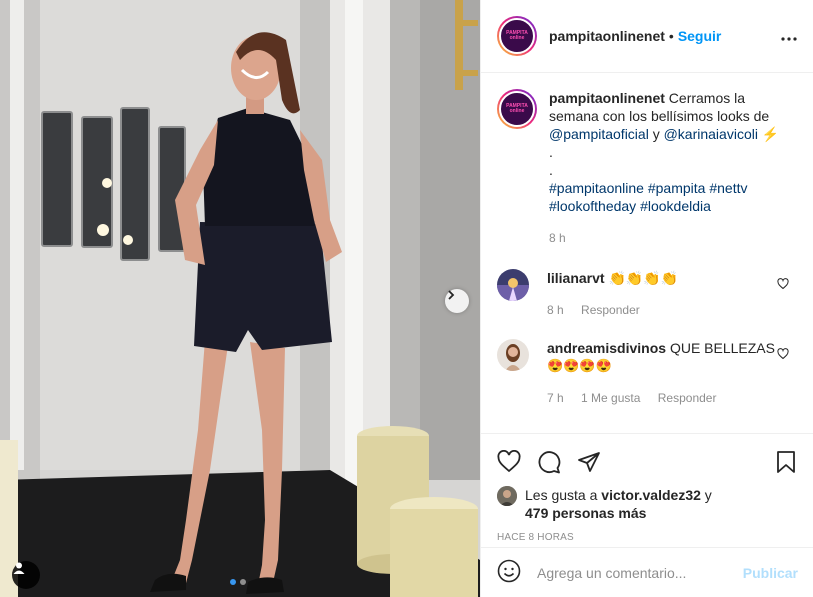 Image resolution: width=813 pixels, height=597 pixels. What do you see at coordinates (579, 365) in the screenshot?
I see `comment-emojis: 😍😍😍😍` at bounding box center [579, 365].